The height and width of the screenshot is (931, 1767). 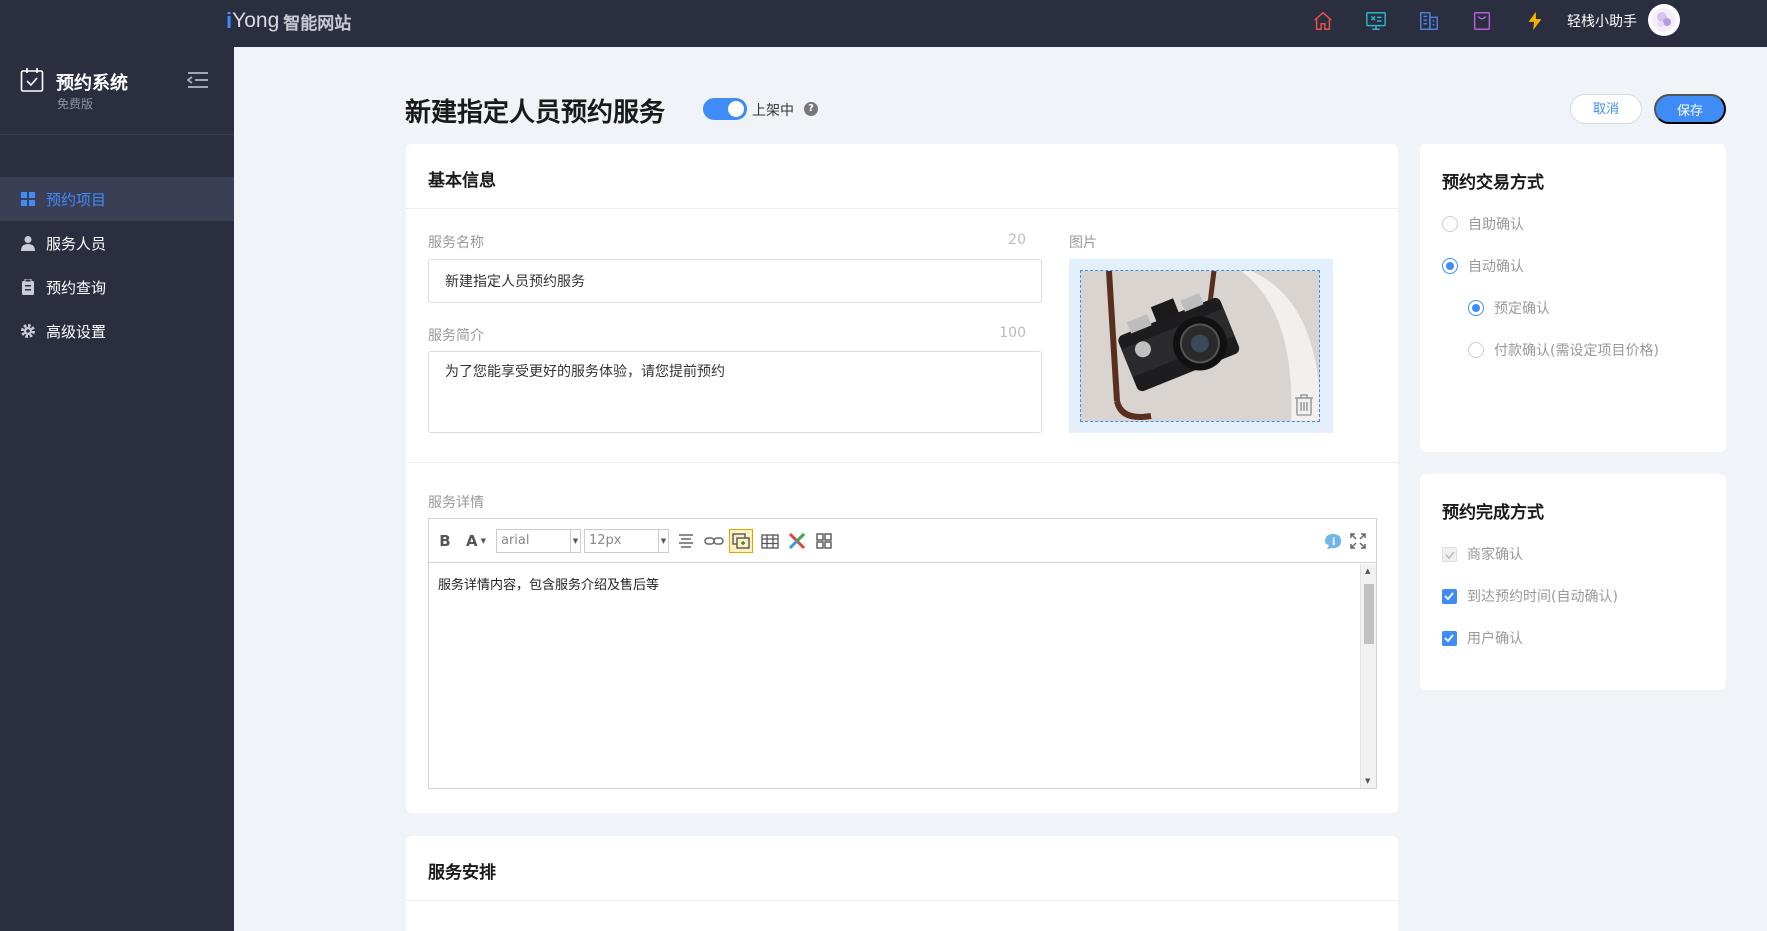 I want to click on sidebar-item-label: 服务人员, so click(x=76, y=243).